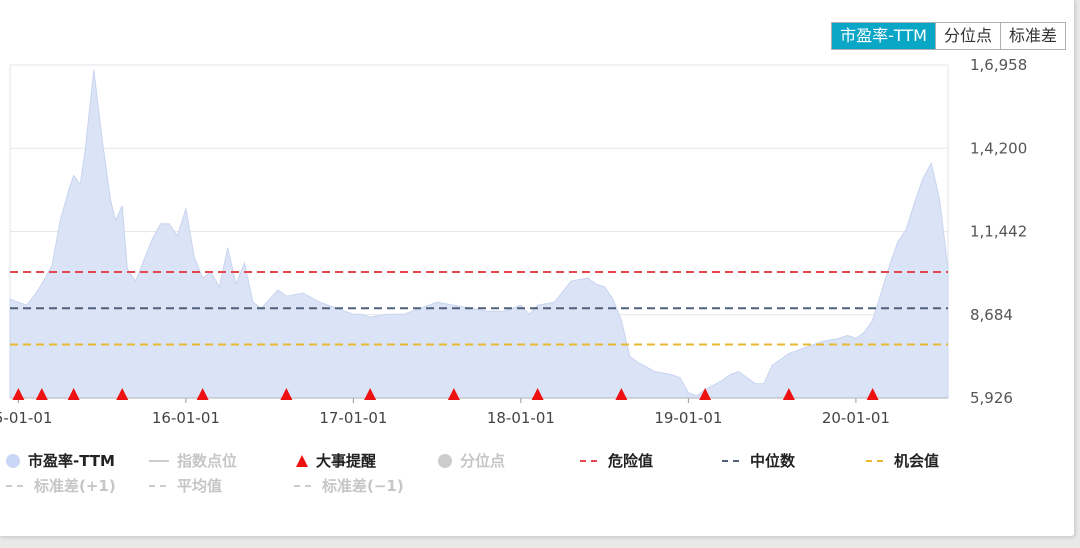 The width and height of the screenshot is (1080, 548). What do you see at coordinates (483, 461) in the screenshot?
I see `legend-label: 分位点` at bounding box center [483, 461].